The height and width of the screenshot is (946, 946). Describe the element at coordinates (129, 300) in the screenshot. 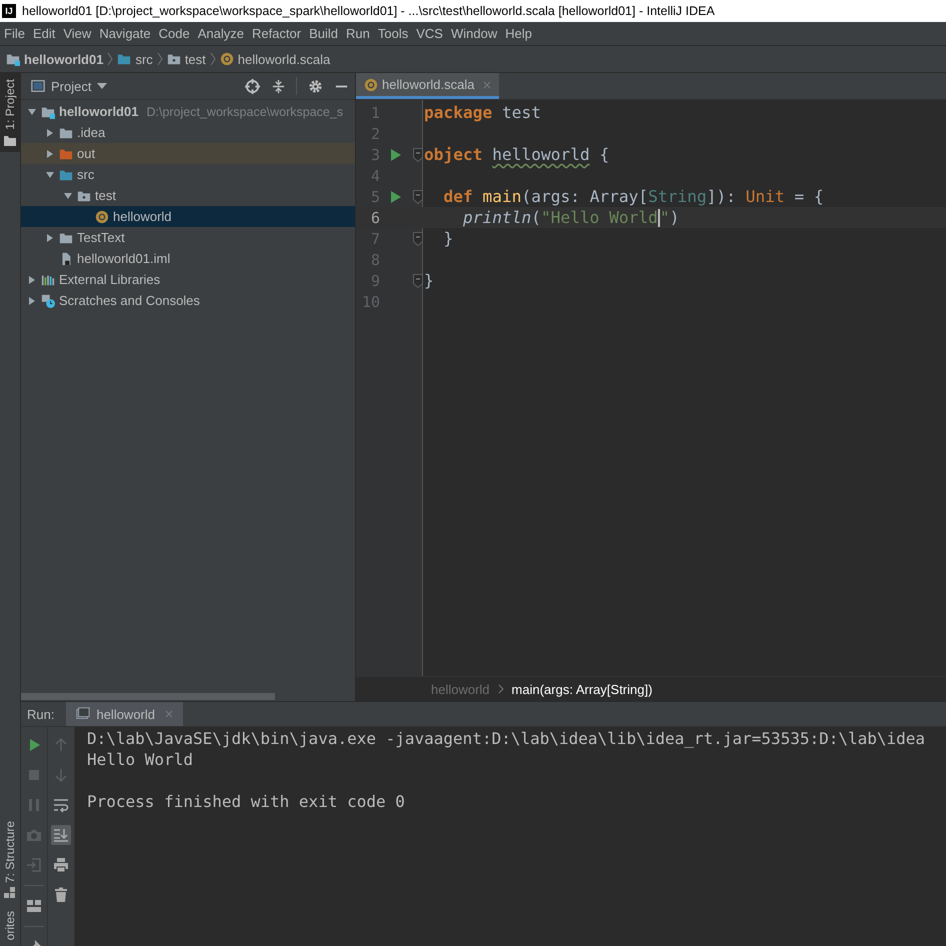

I see `tree-item-label: Scratches and Consoles` at that location.